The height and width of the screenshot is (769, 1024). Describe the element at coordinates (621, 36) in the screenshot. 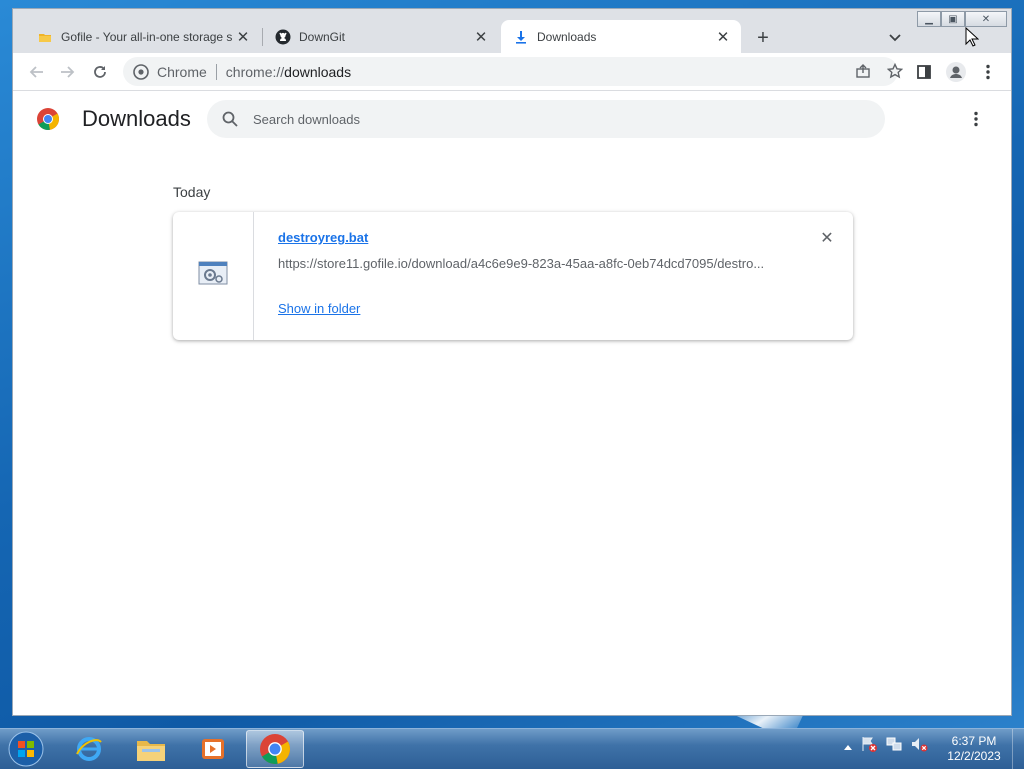

I see `tab-downloads: Downloads ✕` at that location.